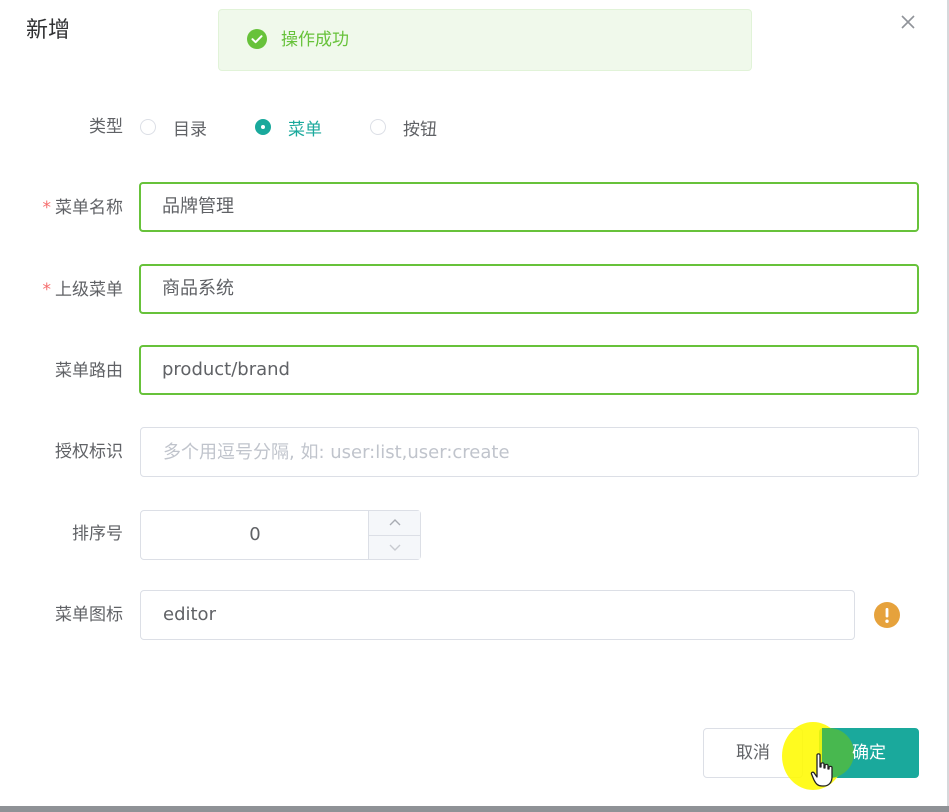 The height and width of the screenshot is (812, 949). What do you see at coordinates (485, 40) in the screenshot?
I see `success-toast: 操作成功` at bounding box center [485, 40].